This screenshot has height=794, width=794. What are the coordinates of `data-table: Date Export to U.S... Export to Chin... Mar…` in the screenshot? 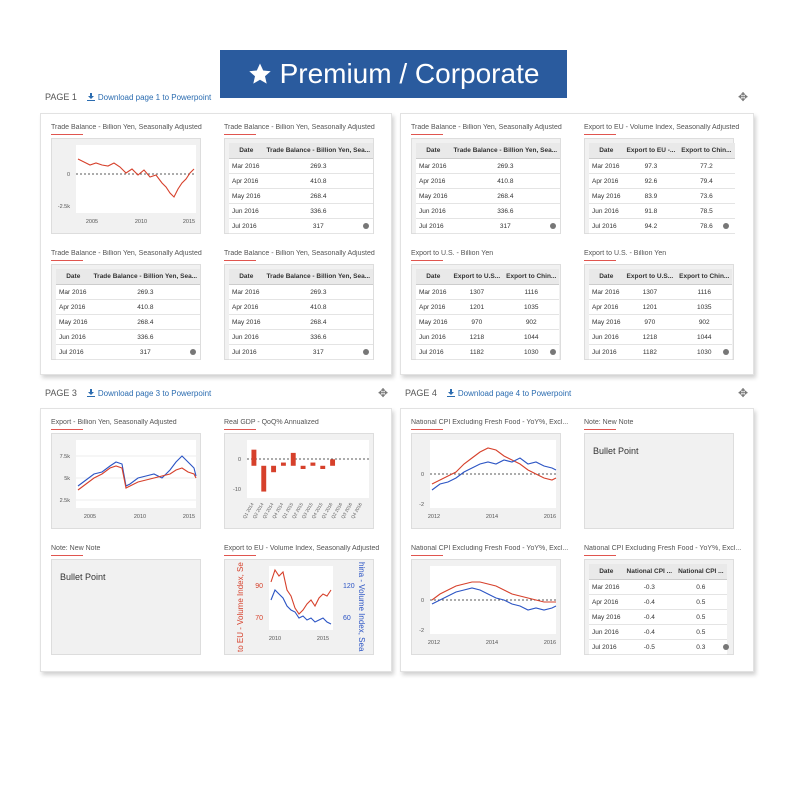 It's located at (488, 314).